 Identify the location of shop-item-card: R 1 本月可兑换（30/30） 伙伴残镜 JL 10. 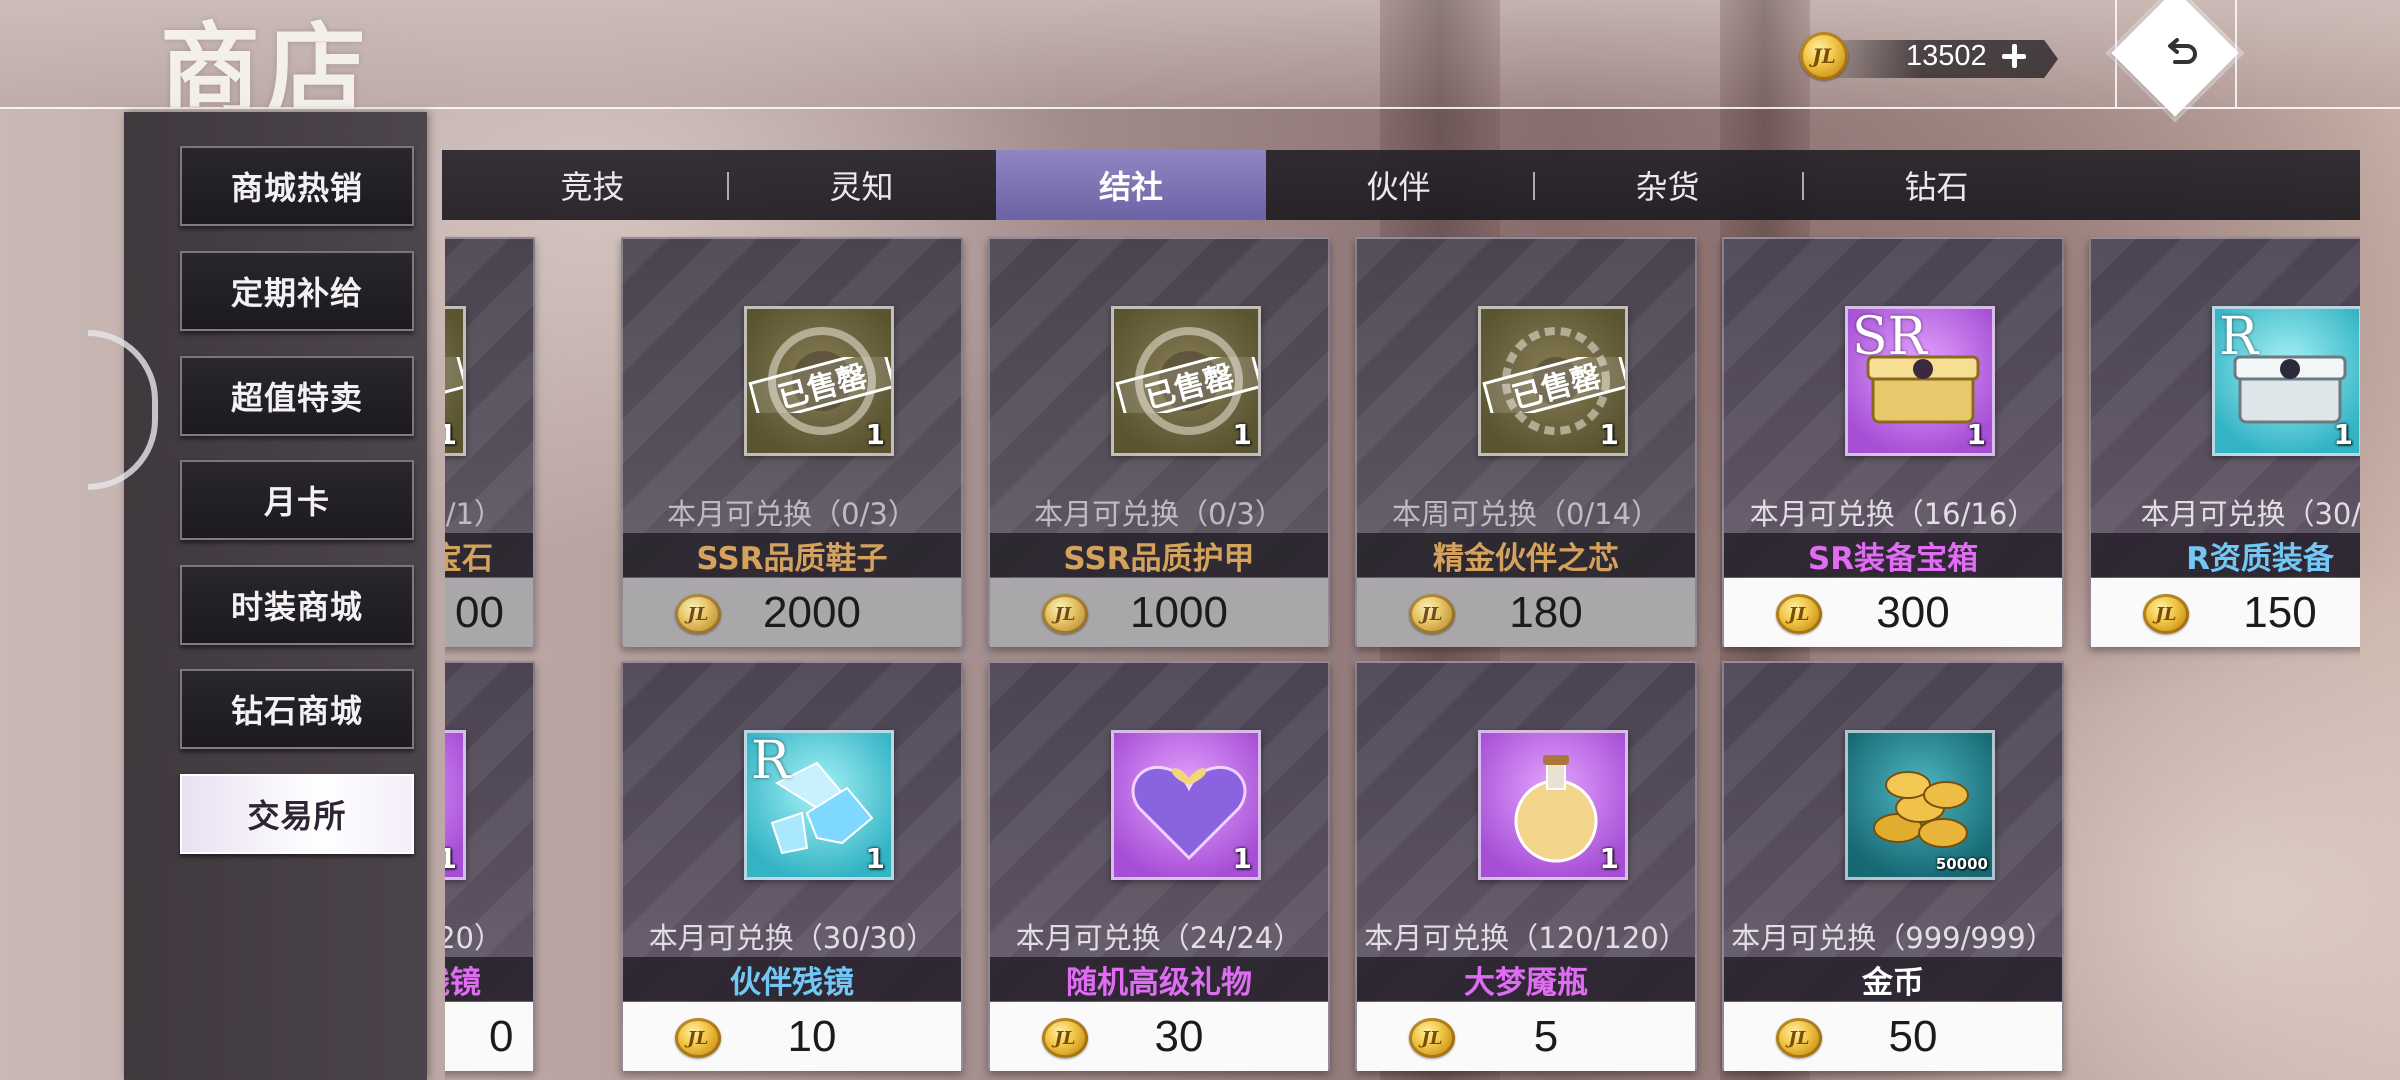
(792, 866).